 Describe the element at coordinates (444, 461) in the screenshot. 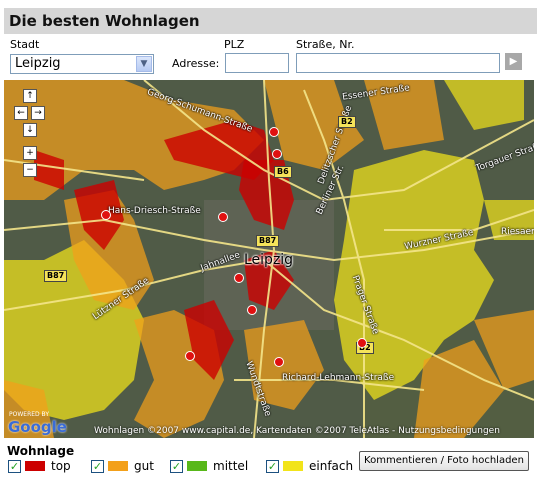

I see `comment-upload-button: Kommentieren / Foto hochladen` at that location.